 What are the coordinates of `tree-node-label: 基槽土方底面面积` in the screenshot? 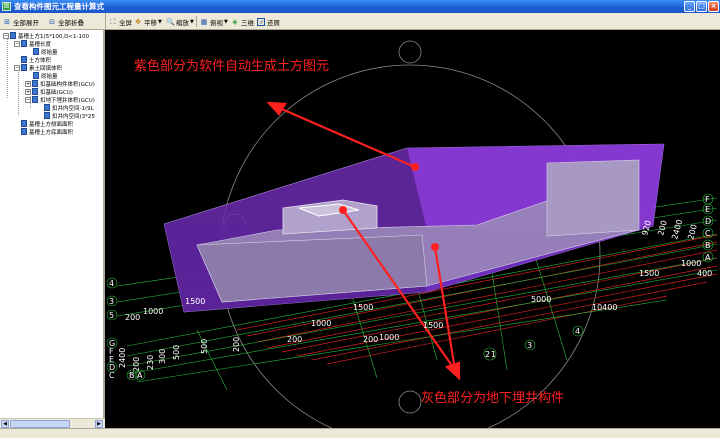 It's located at (51, 132).